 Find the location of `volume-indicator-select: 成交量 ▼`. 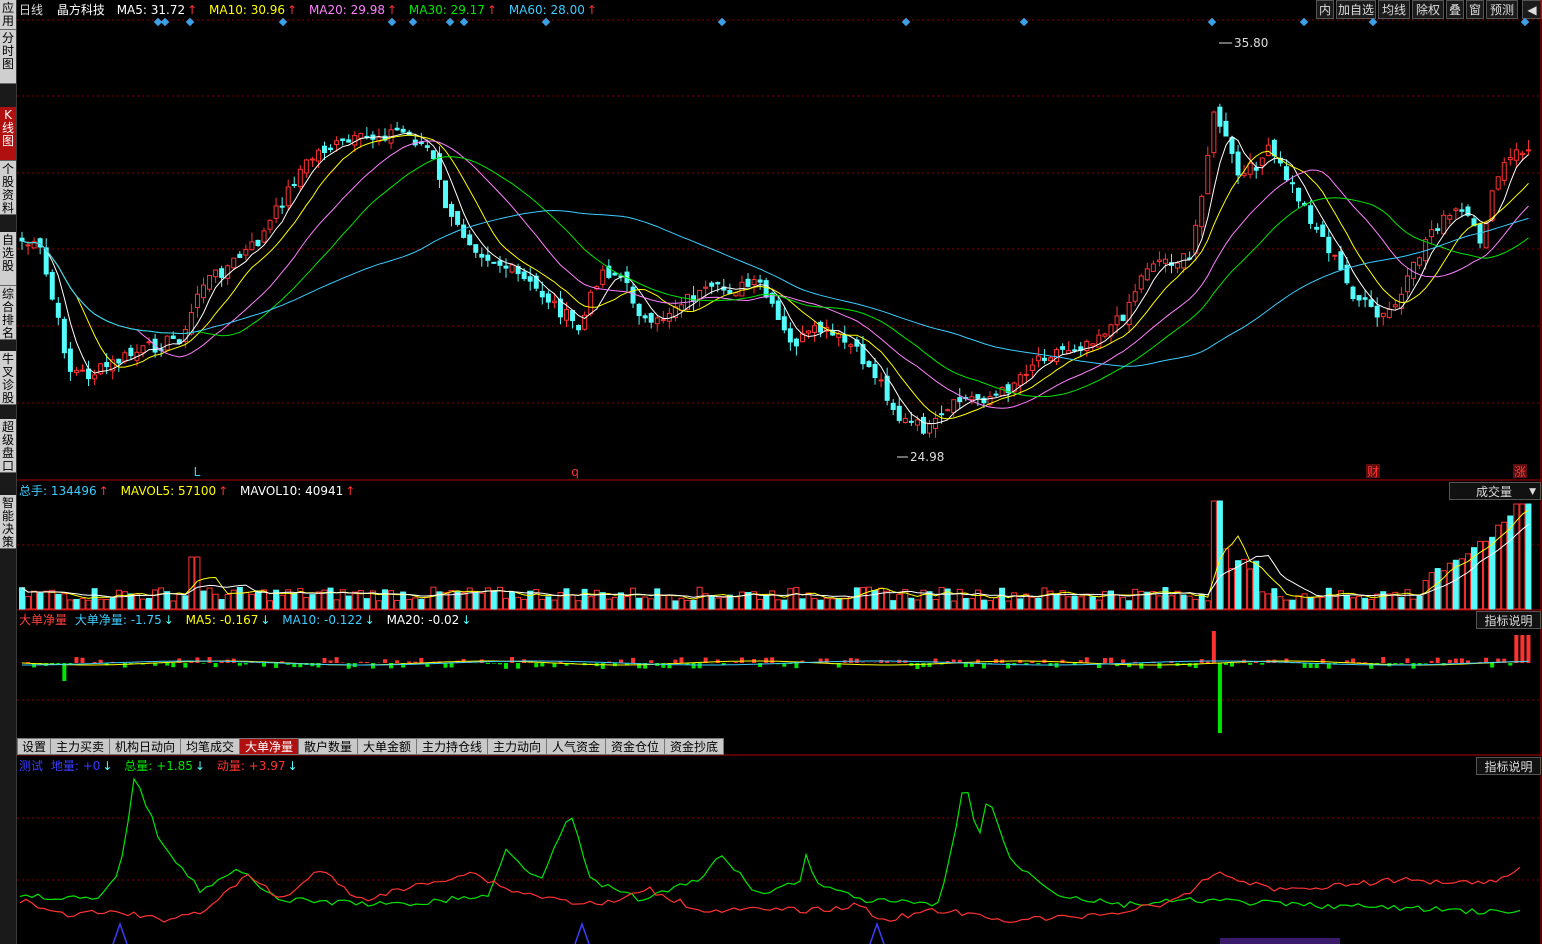

volume-indicator-select: 成交量 ▼ is located at coordinates (1495, 491).